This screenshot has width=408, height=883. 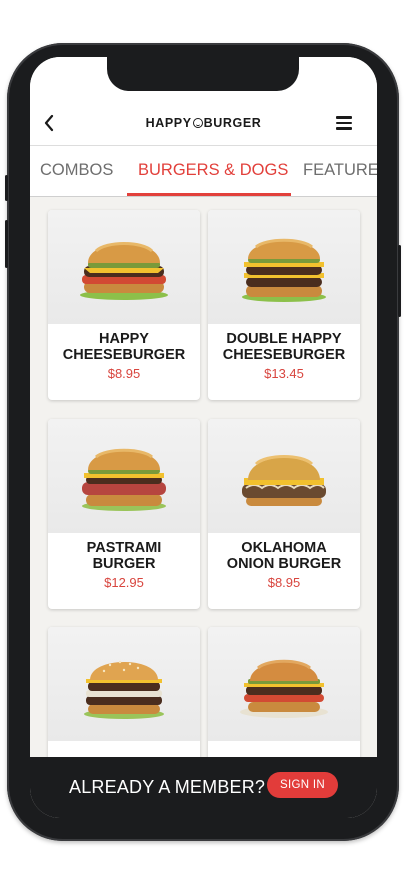 I want to click on classic-burger-image, so click(x=284, y=688).